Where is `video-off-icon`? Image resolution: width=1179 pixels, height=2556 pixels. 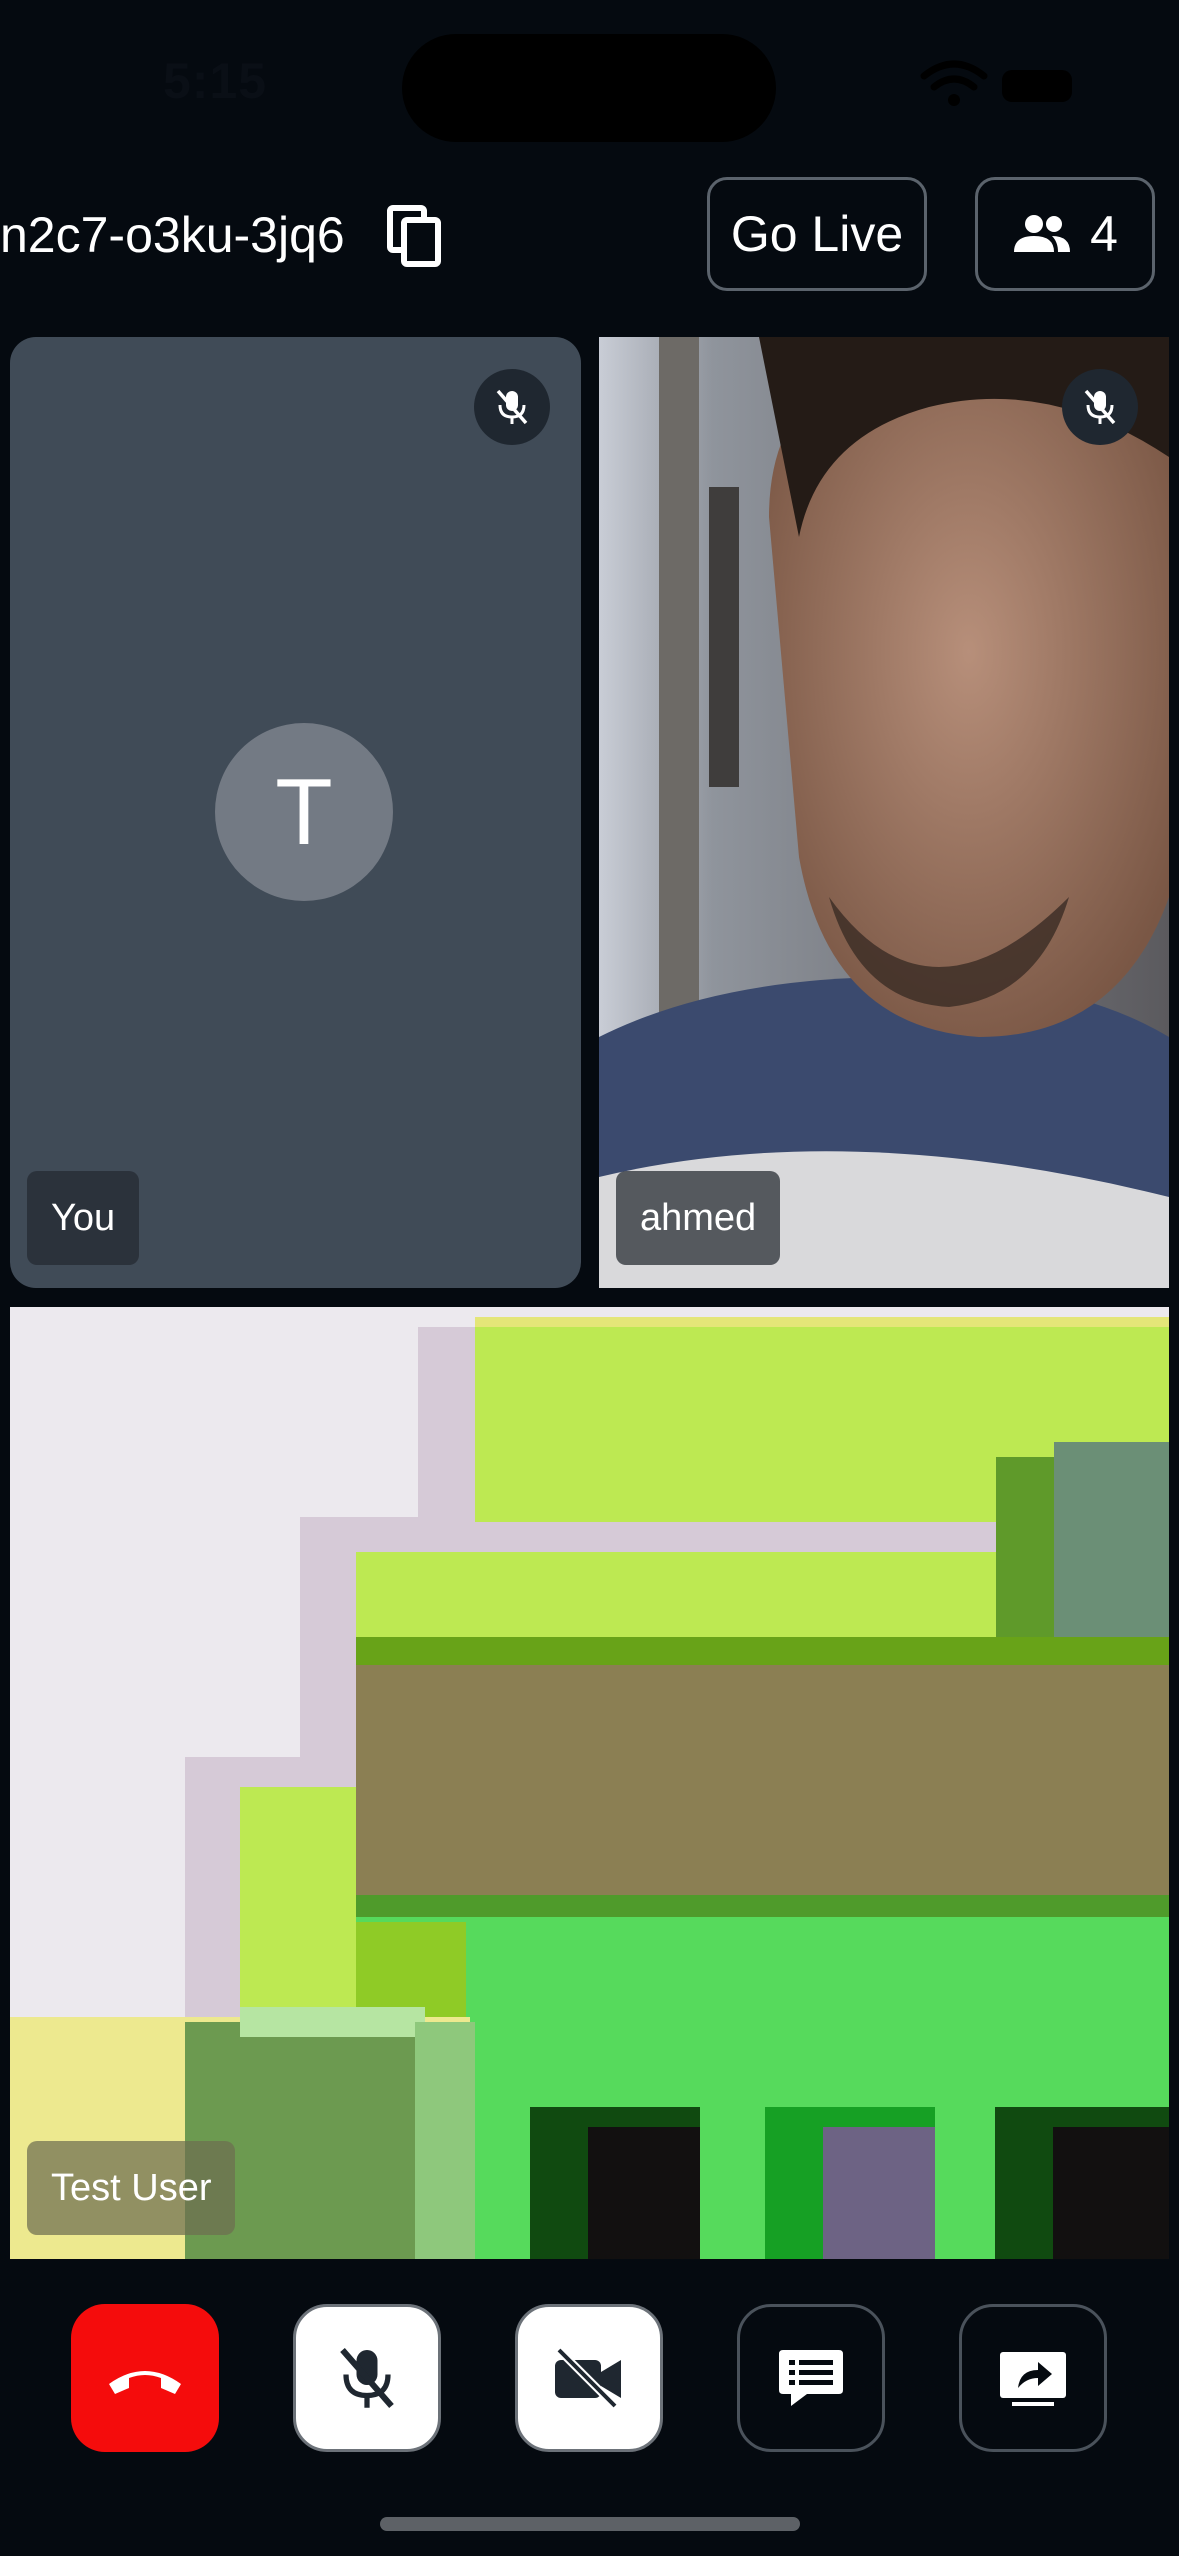 video-off-icon is located at coordinates (588, 2378).